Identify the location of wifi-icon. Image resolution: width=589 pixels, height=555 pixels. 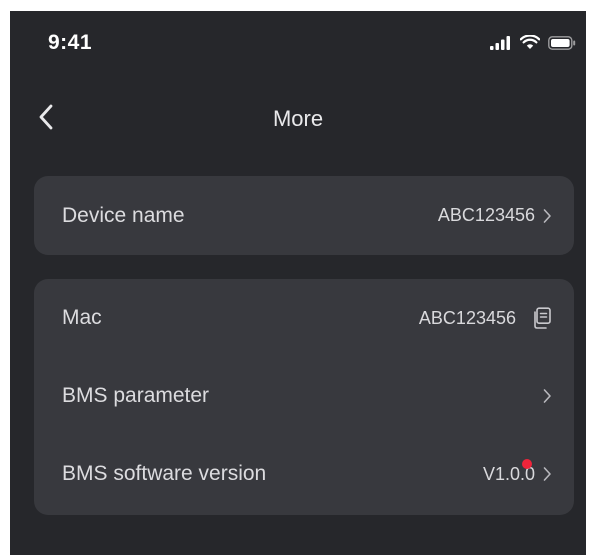
(530, 44).